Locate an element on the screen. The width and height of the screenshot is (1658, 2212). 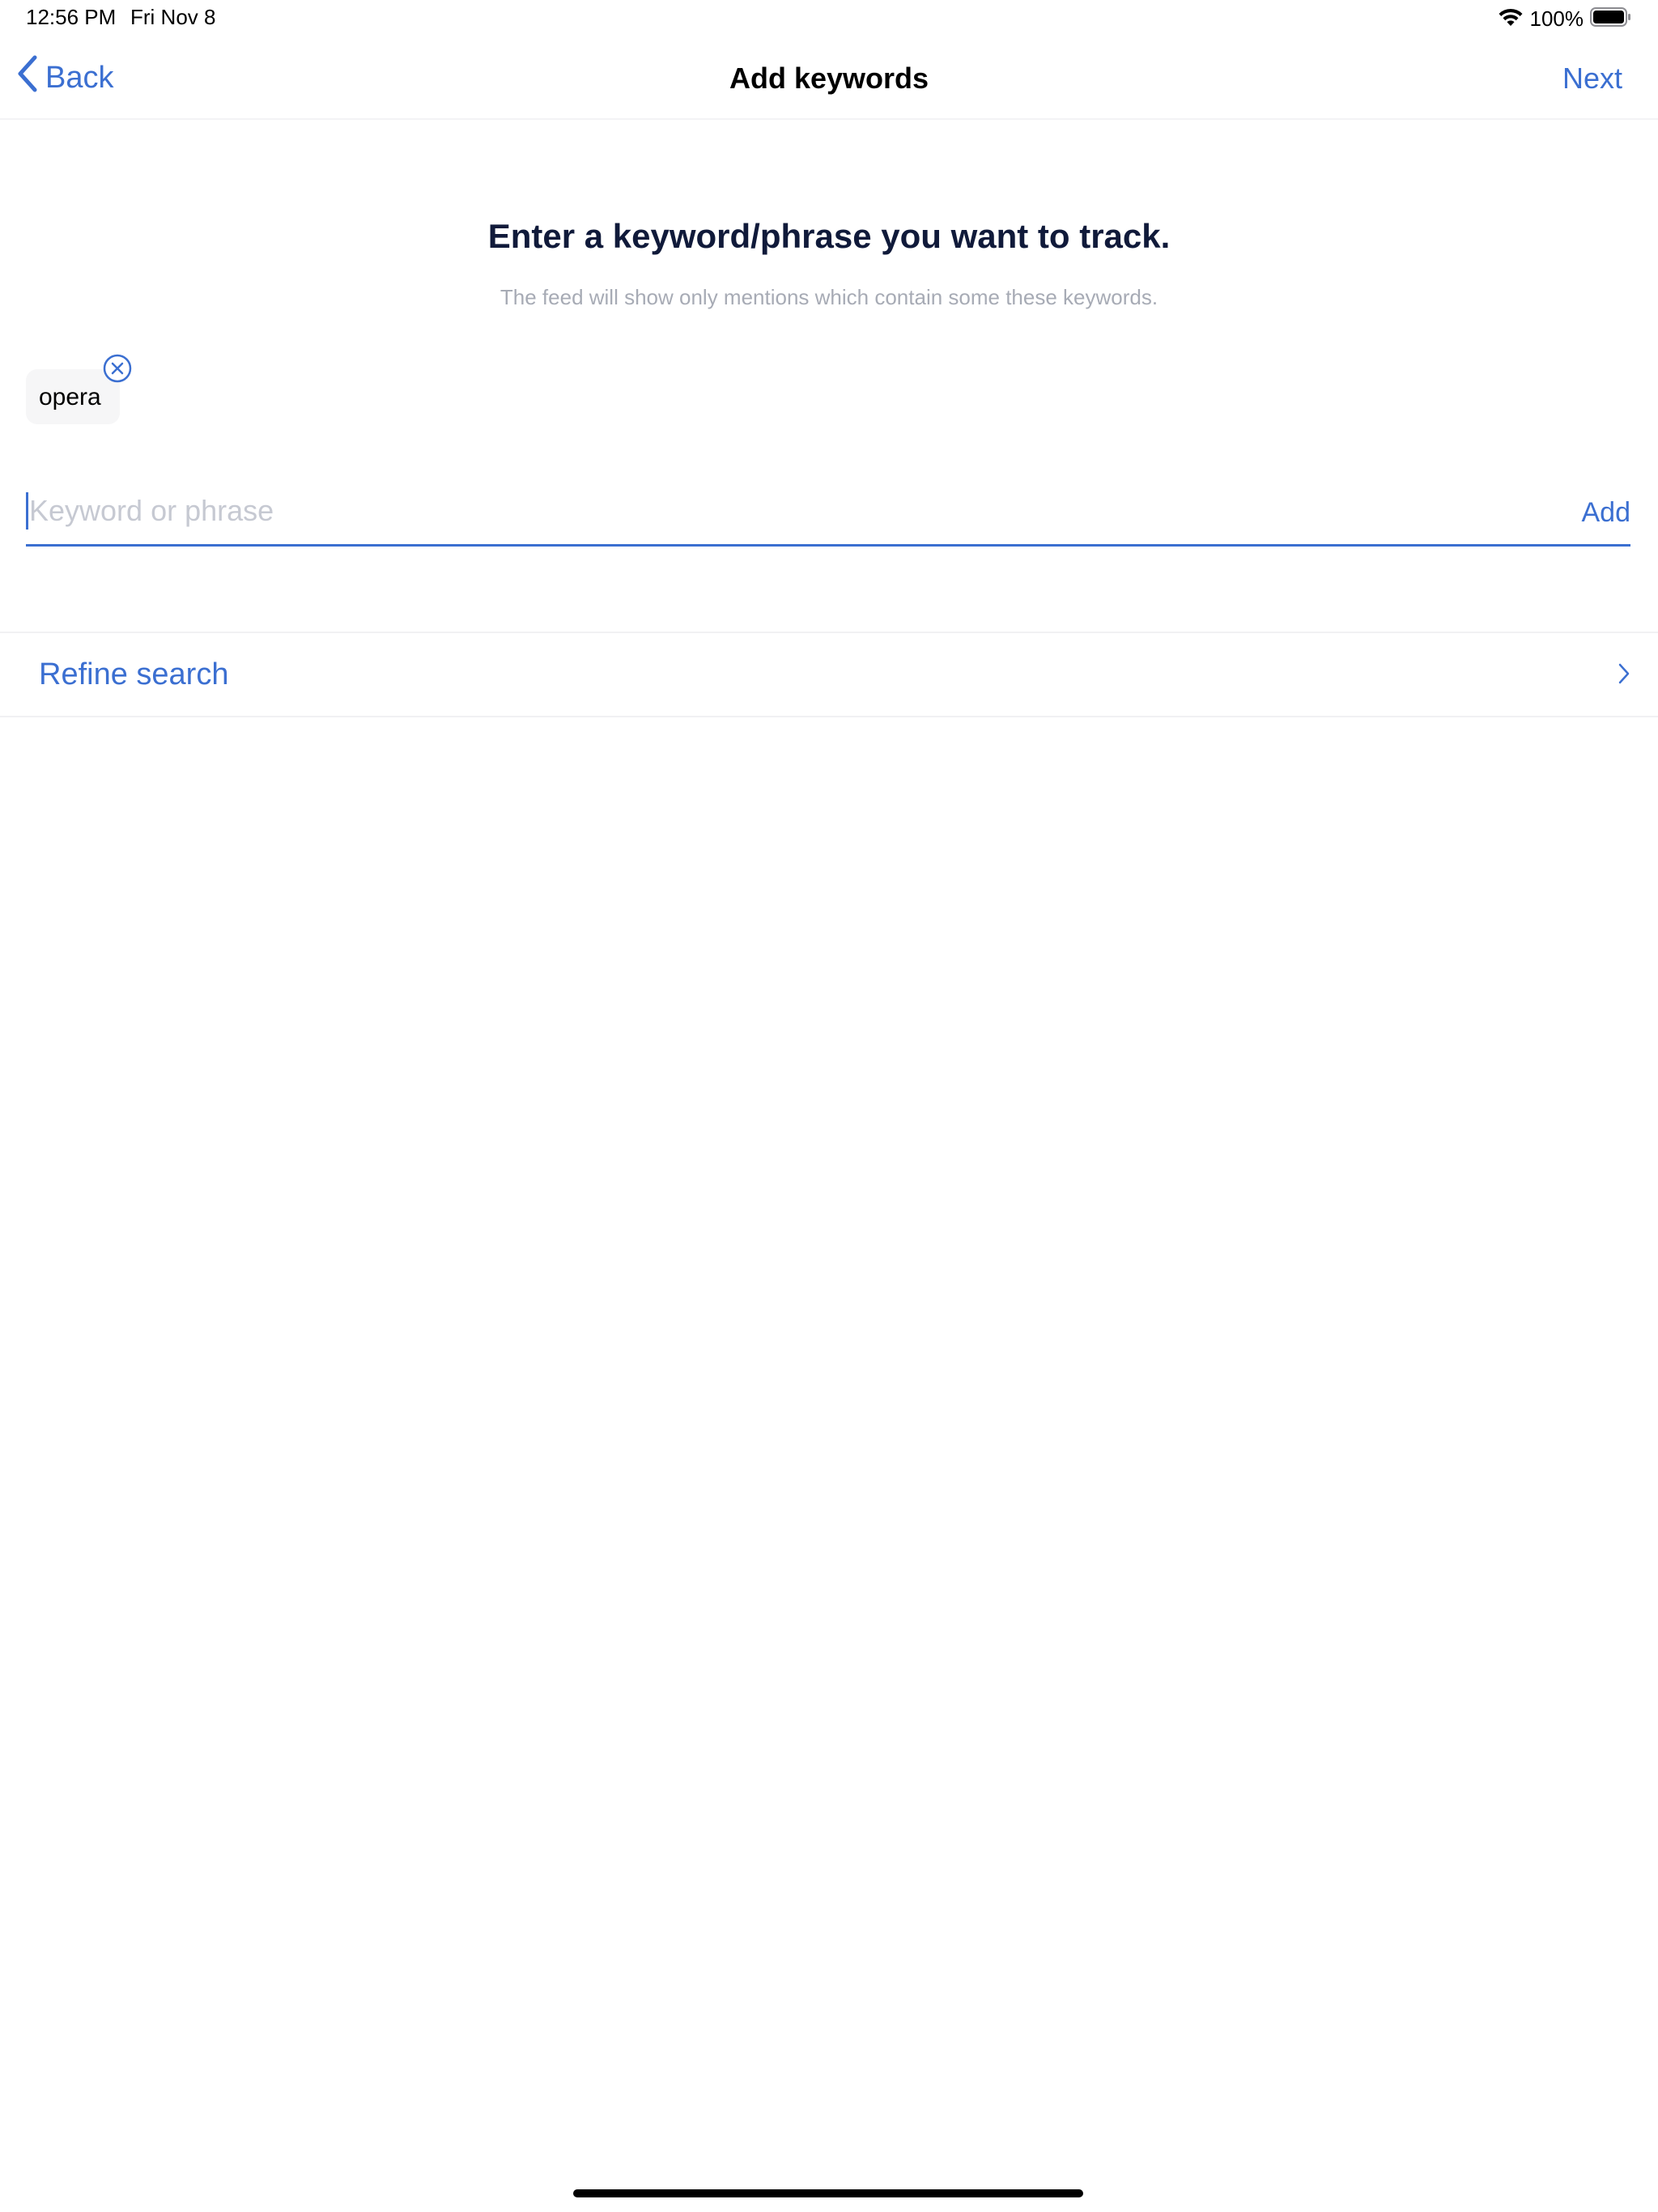
chevron-right-icon is located at coordinates (1624, 676).